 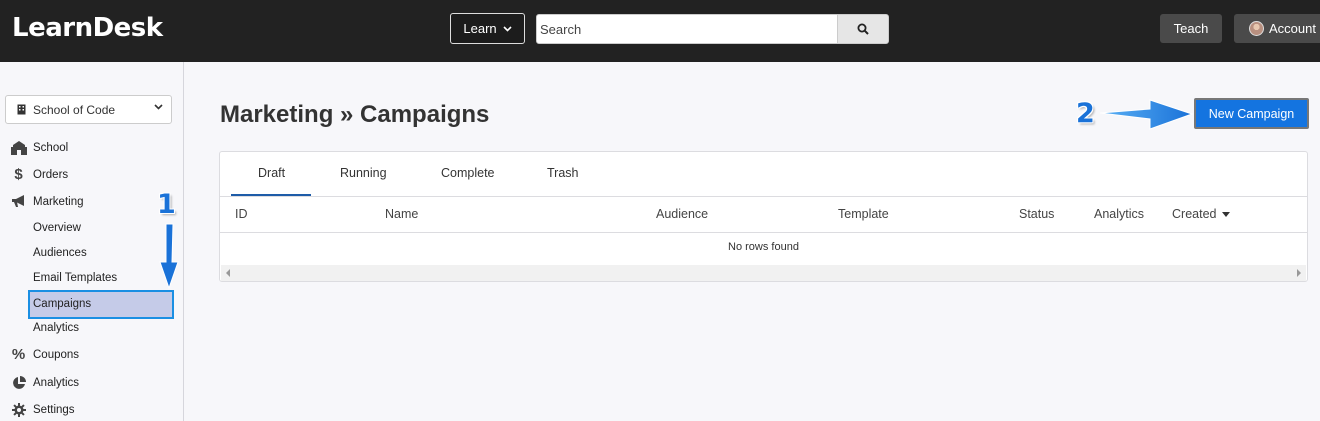 What do you see at coordinates (87, 28) in the screenshot?
I see `brand-logo: LearnDesk` at bounding box center [87, 28].